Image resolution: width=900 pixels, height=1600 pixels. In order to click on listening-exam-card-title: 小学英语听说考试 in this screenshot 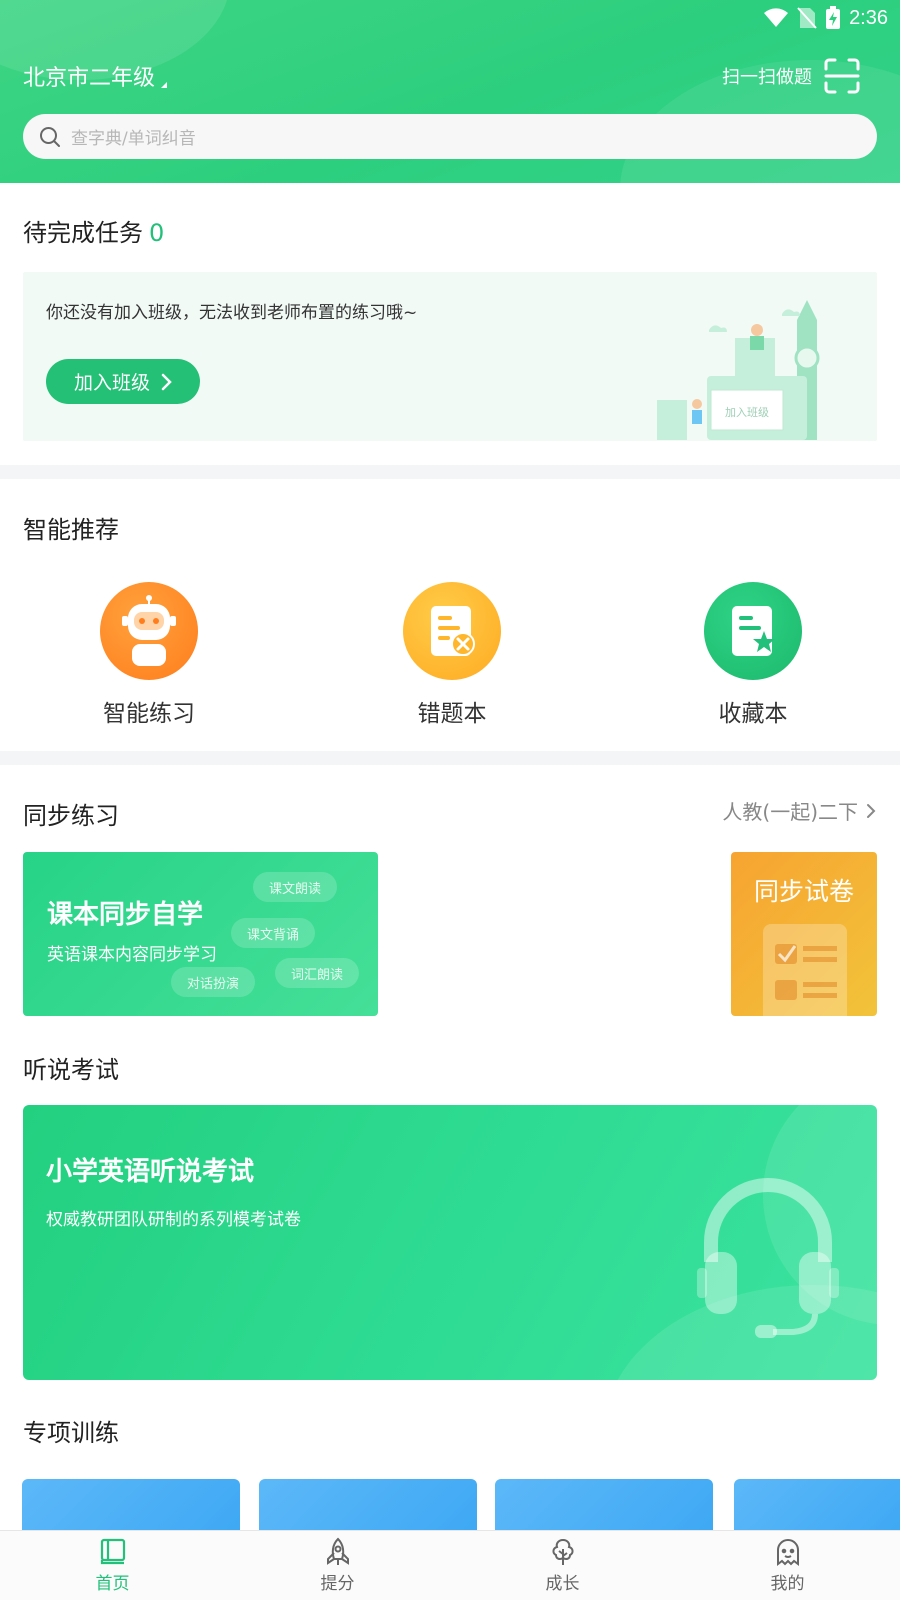, I will do `click(150, 1172)`.